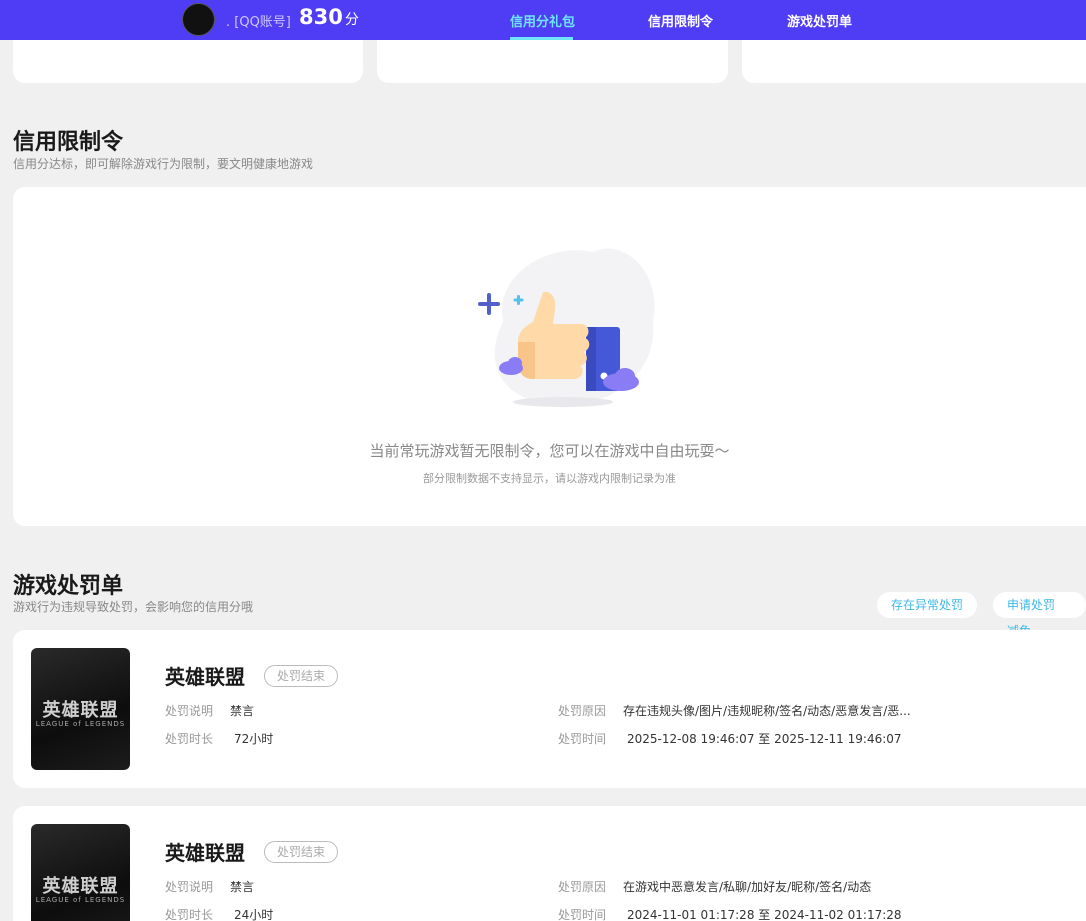 The height and width of the screenshot is (921, 1086). I want to click on penalty-subtitle: 游戏行为违规导致处罚，会影响您的信用分哦, so click(133, 607).